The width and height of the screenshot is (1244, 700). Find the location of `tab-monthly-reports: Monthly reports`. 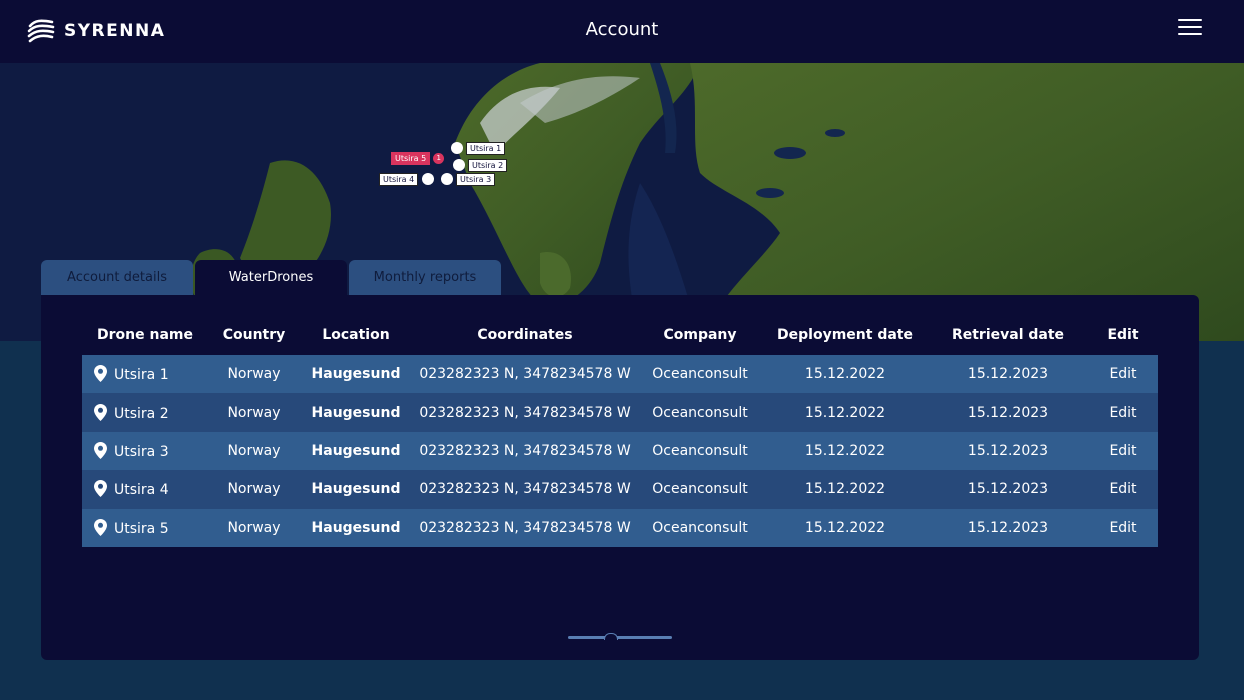

tab-monthly-reports: Monthly reports is located at coordinates (425, 277).